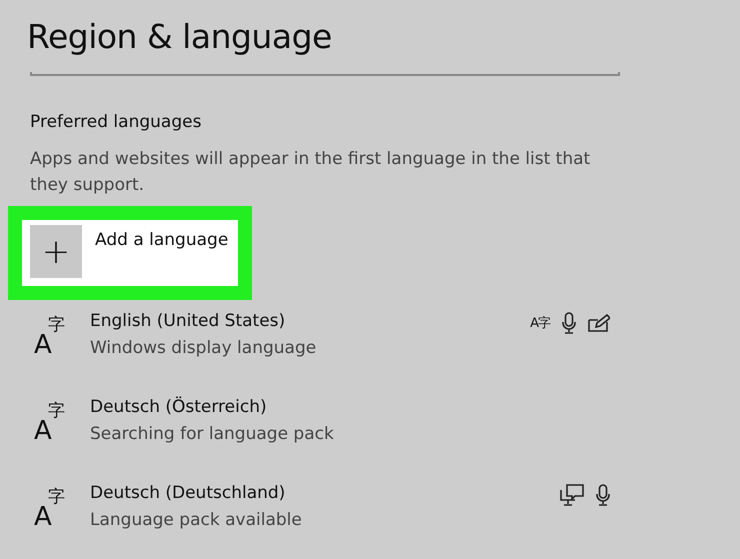 The width and height of the screenshot is (740, 559). I want to click on add-language-button: + Add a language, so click(130, 253).